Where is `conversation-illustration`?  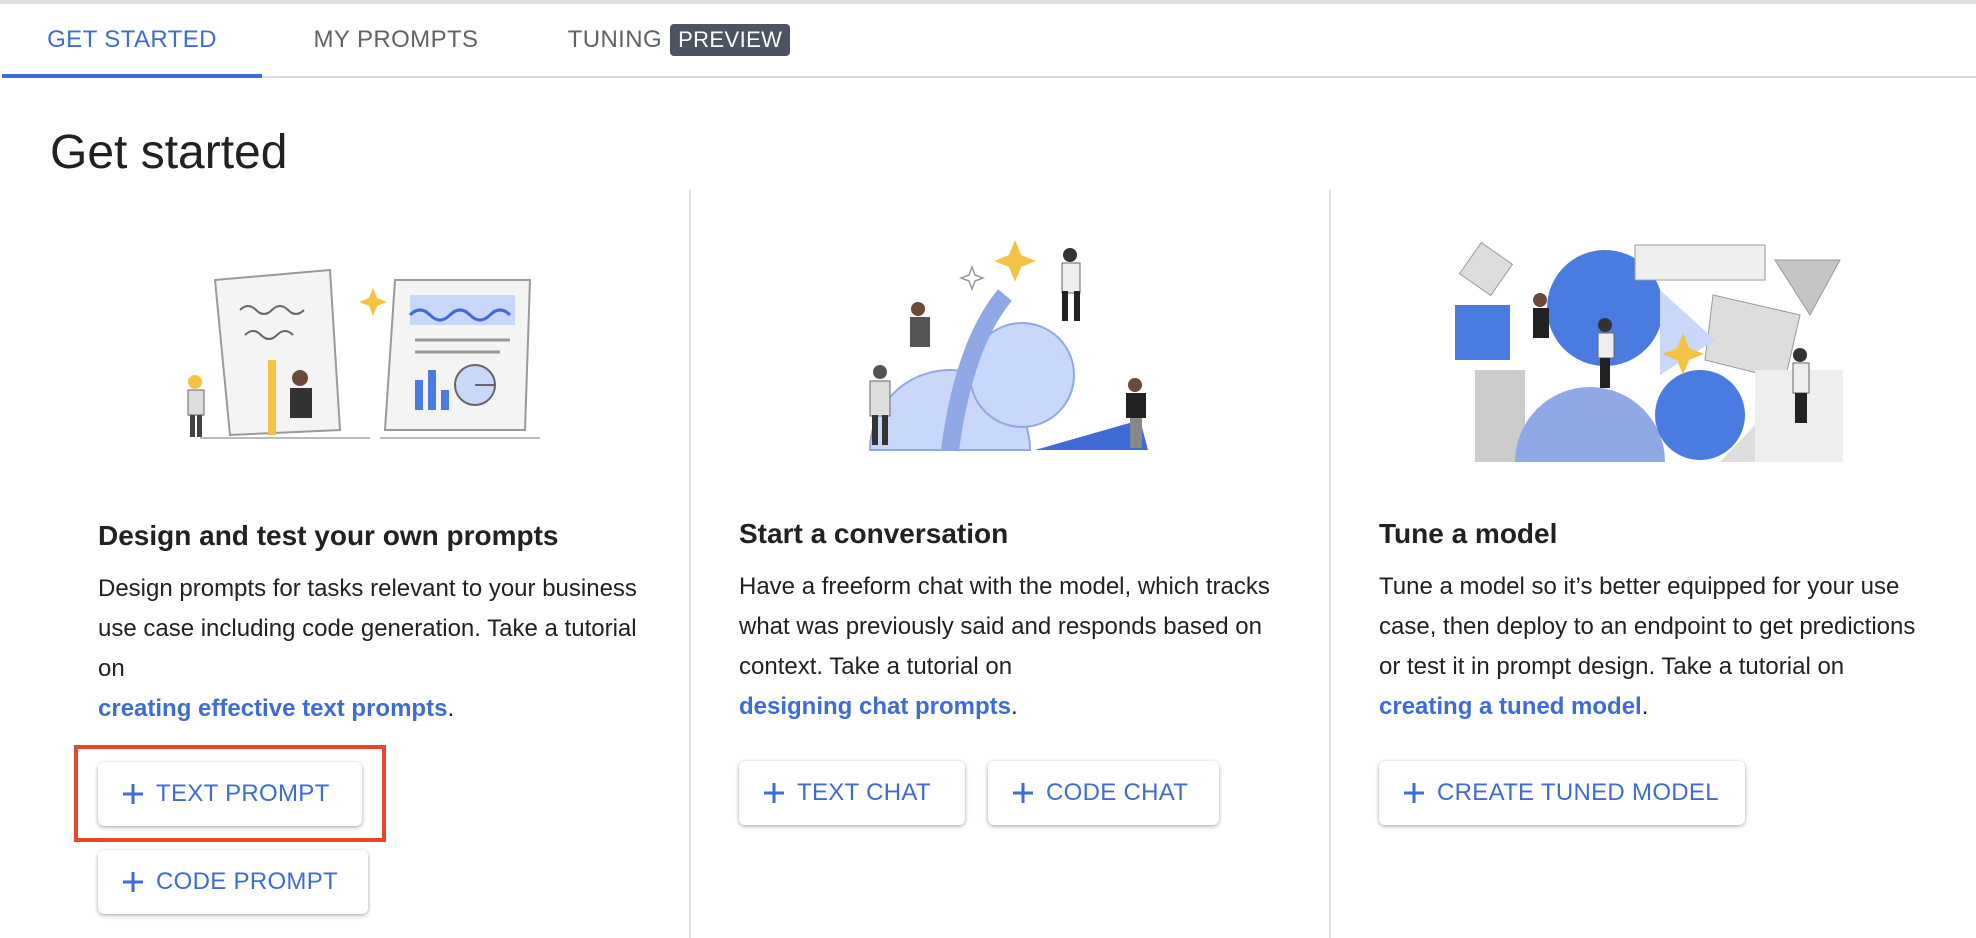
conversation-illustration is located at coordinates (1008, 346).